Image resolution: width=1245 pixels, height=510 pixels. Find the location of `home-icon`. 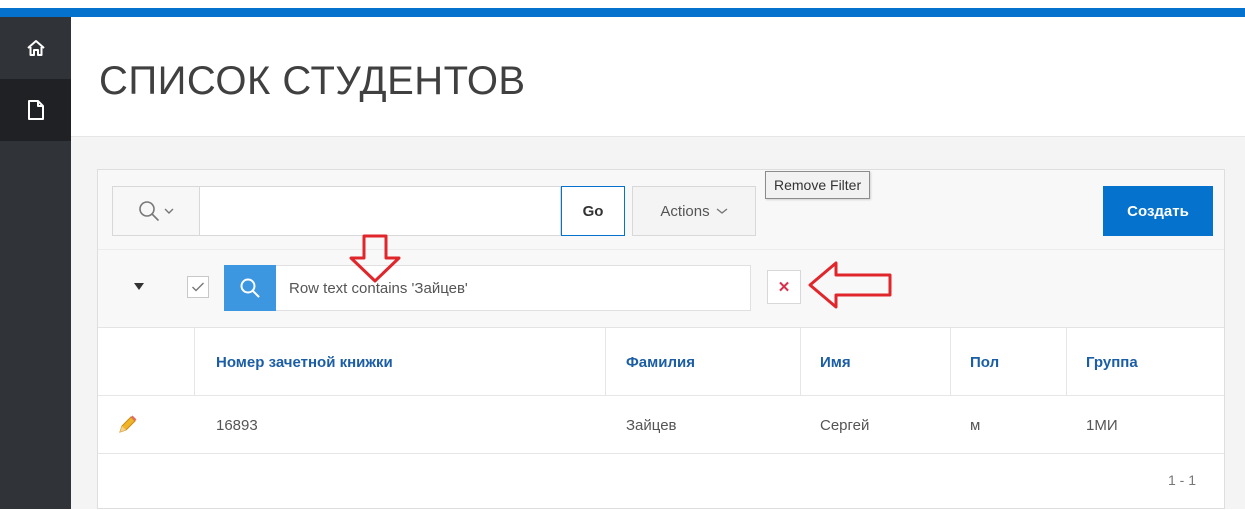

home-icon is located at coordinates (35, 48).